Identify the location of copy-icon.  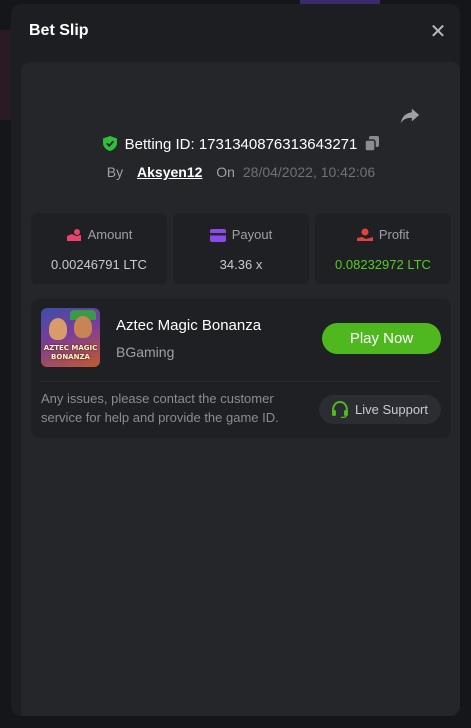
(372, 143).